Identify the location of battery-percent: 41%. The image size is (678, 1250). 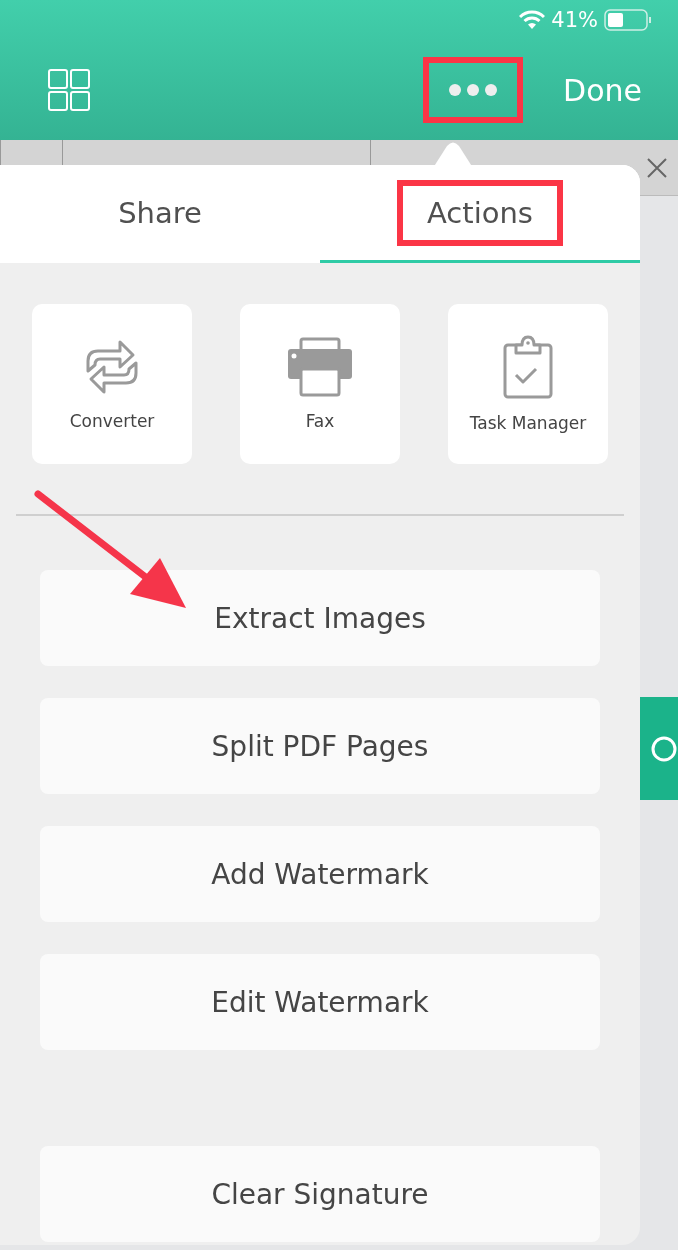
(574, 20).